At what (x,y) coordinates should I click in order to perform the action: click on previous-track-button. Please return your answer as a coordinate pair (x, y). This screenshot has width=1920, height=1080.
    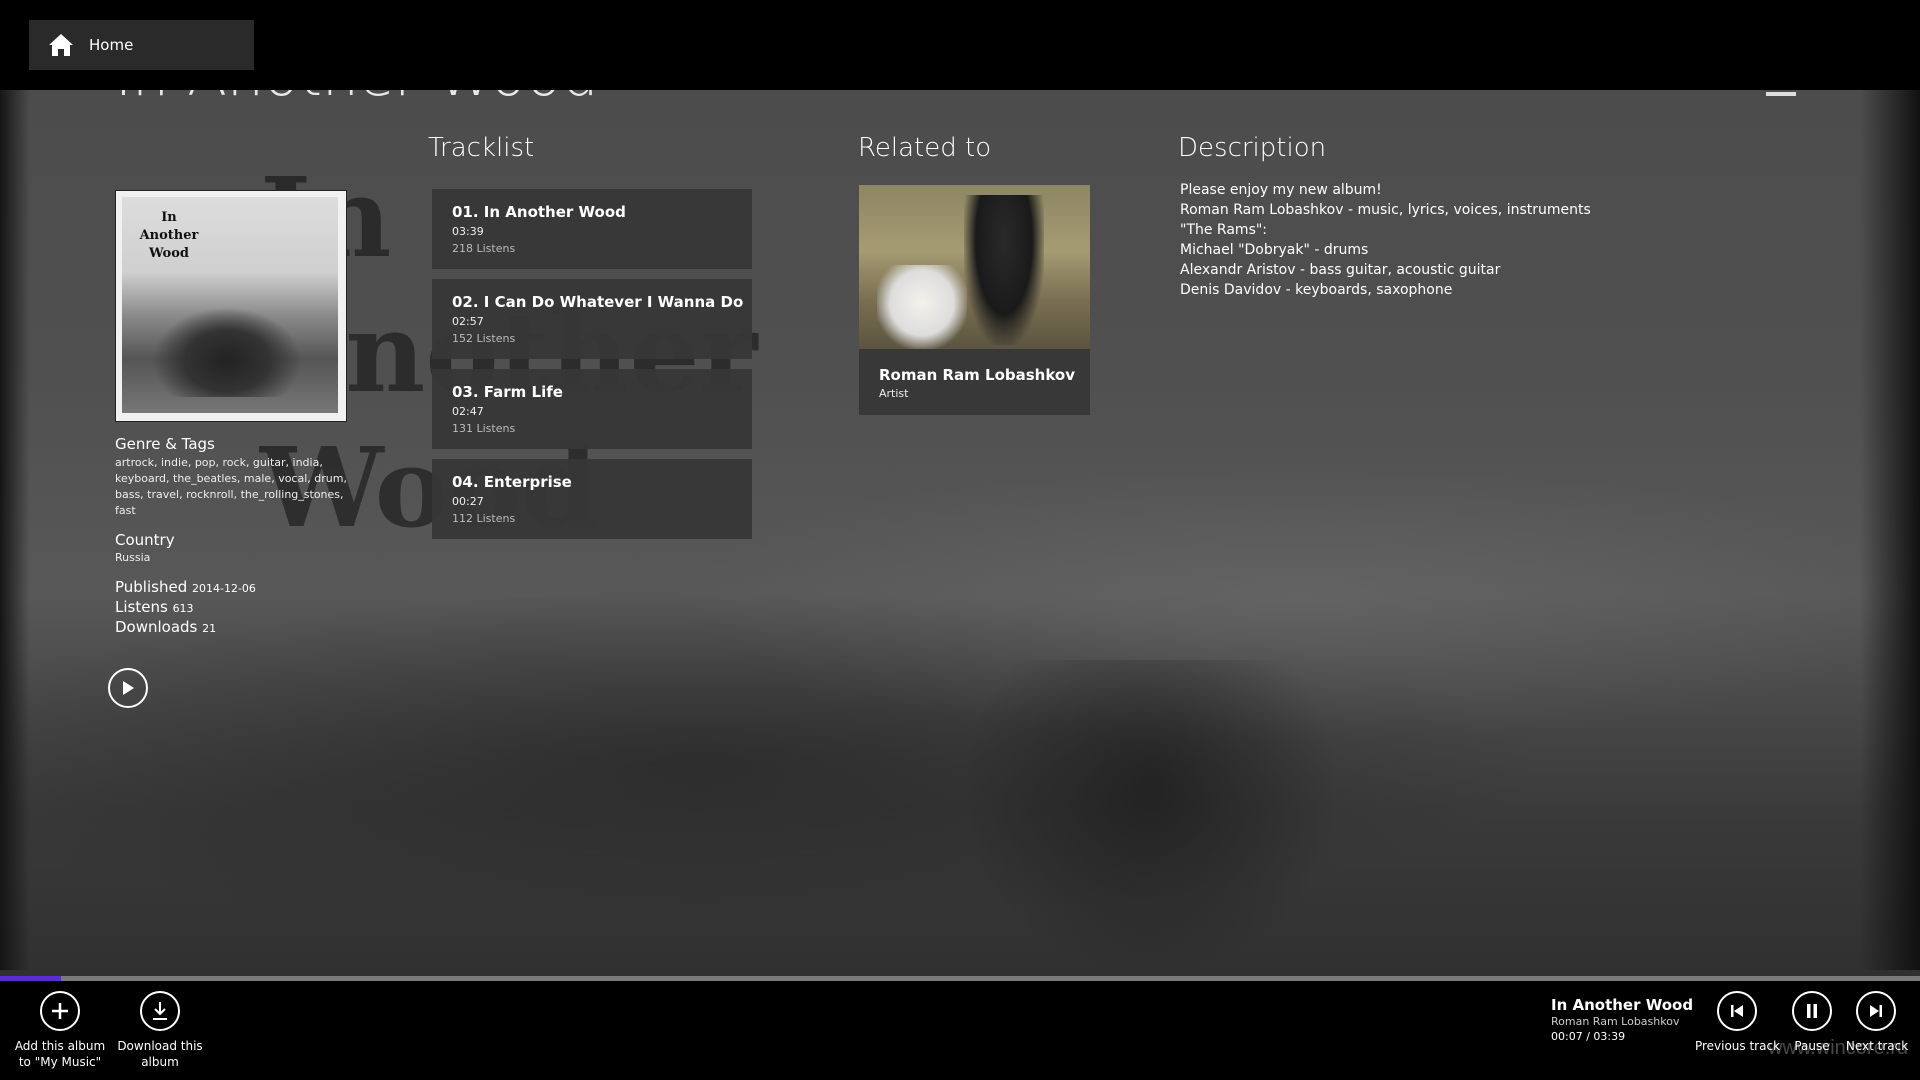
    Looking at the image, I should click on (1737, 1011).